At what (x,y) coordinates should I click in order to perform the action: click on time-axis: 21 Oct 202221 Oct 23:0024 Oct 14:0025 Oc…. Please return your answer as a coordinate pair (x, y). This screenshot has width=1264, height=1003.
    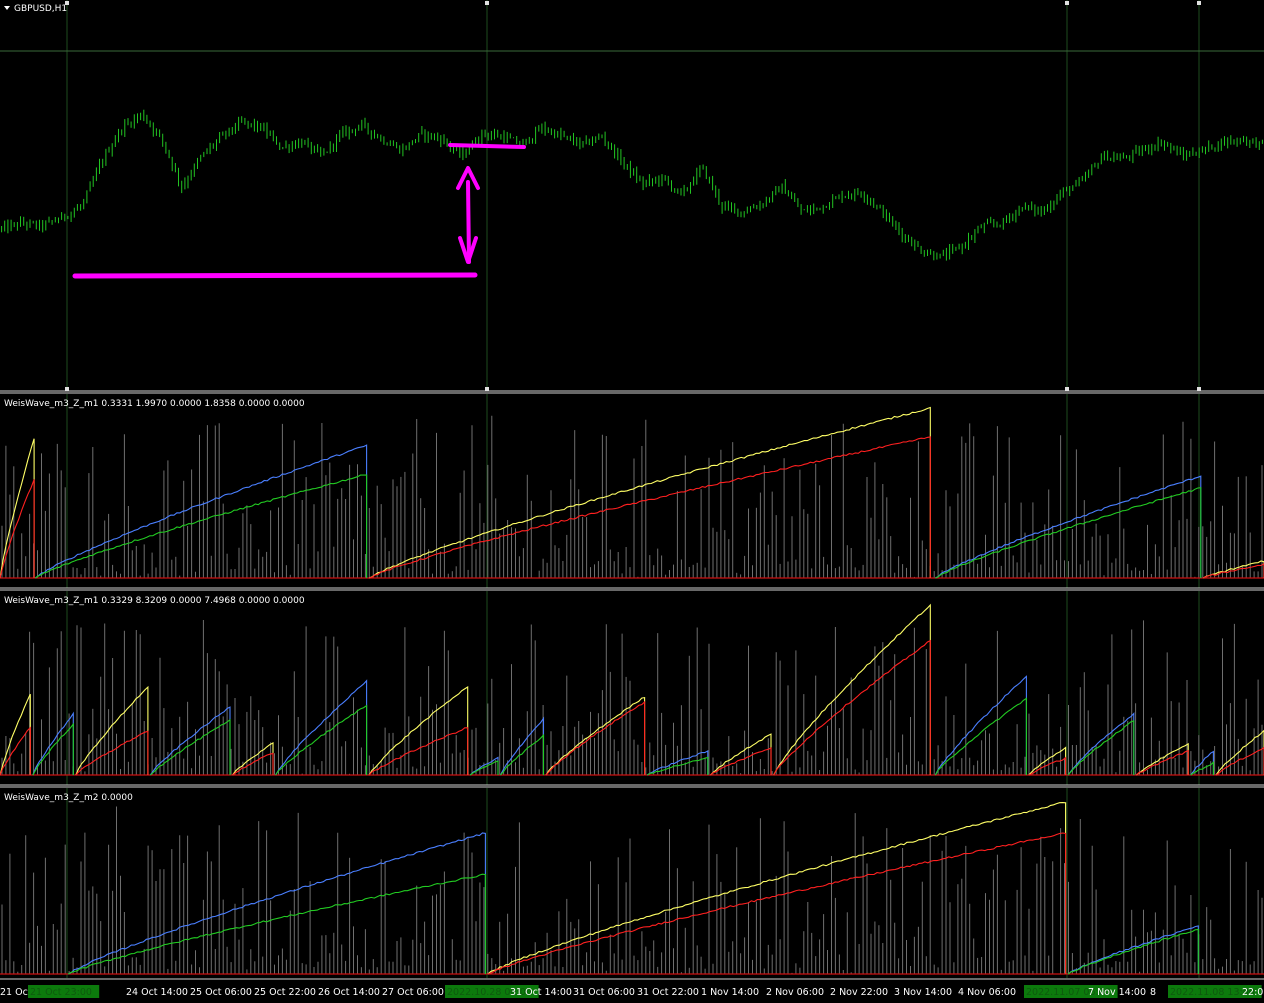
    Looking at the image, I should click on (632, 991).